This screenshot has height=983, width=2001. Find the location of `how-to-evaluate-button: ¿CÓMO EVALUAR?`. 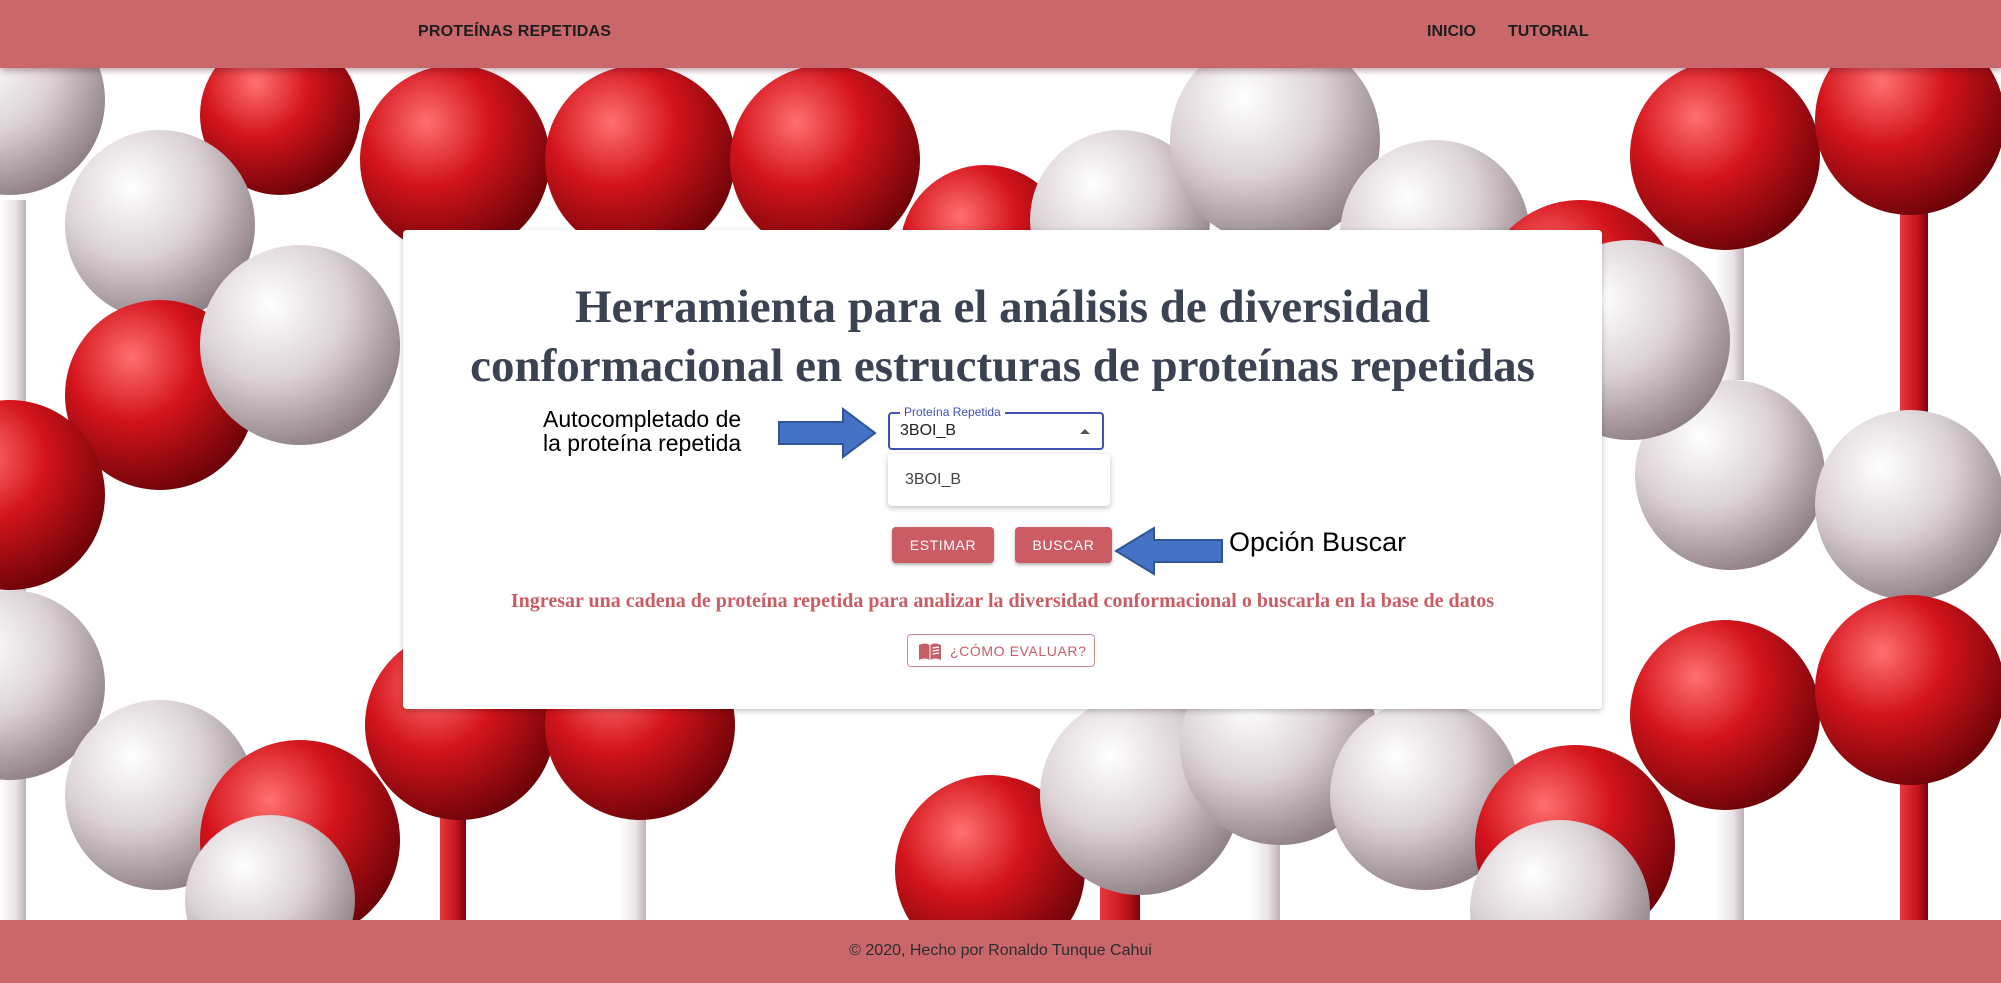

how-to-evaluate-button: ¿CÓMO EVALUAR? is located at coordinates (1001, 650).